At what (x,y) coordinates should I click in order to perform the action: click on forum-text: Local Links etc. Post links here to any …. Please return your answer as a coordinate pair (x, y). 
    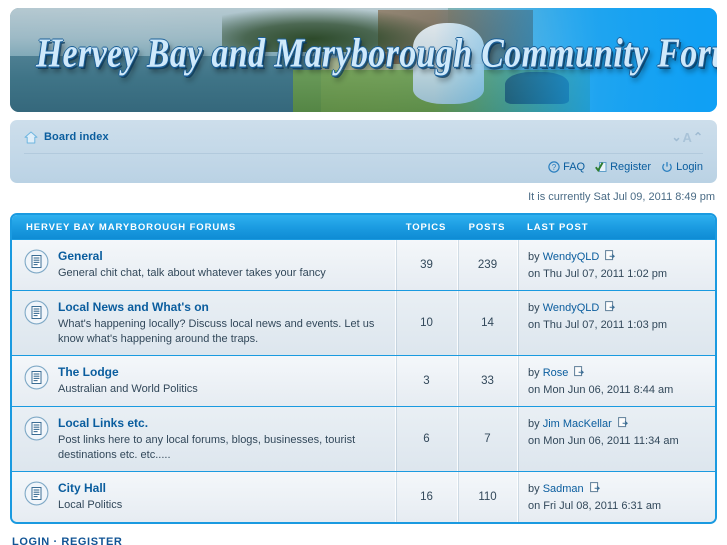
    Looking at the image, I should click on (221, 439).